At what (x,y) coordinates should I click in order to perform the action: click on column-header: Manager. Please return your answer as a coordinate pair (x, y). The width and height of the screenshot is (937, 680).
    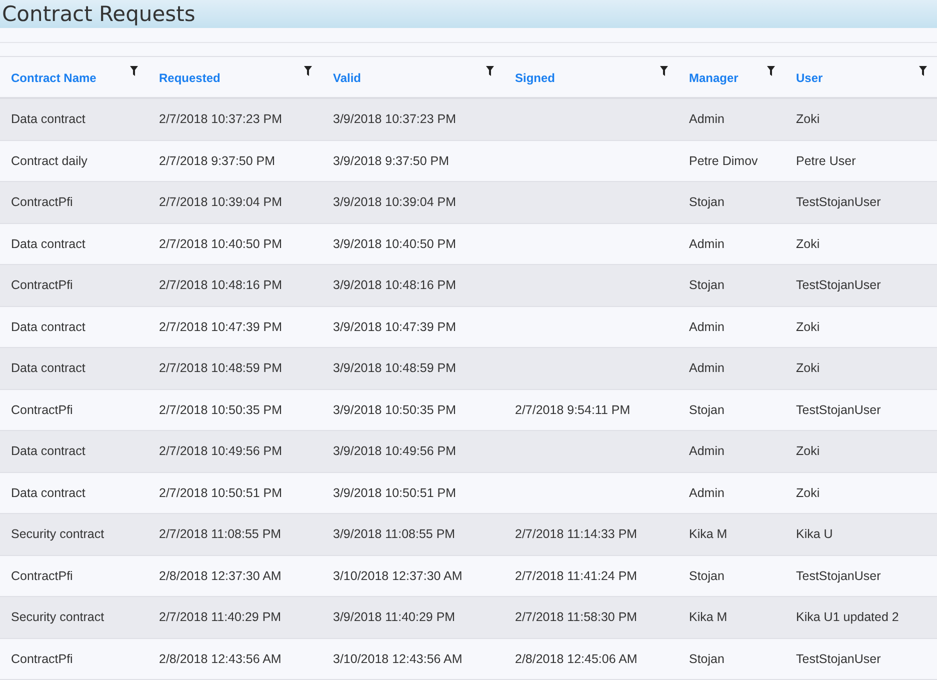
    Looking at the image, I should click on (713, 78).